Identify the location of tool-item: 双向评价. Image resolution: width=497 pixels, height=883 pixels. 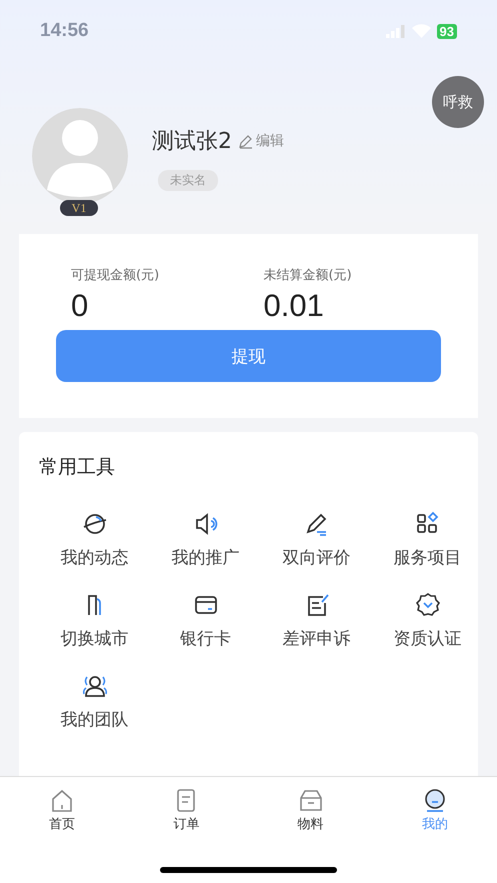
(316, 539).